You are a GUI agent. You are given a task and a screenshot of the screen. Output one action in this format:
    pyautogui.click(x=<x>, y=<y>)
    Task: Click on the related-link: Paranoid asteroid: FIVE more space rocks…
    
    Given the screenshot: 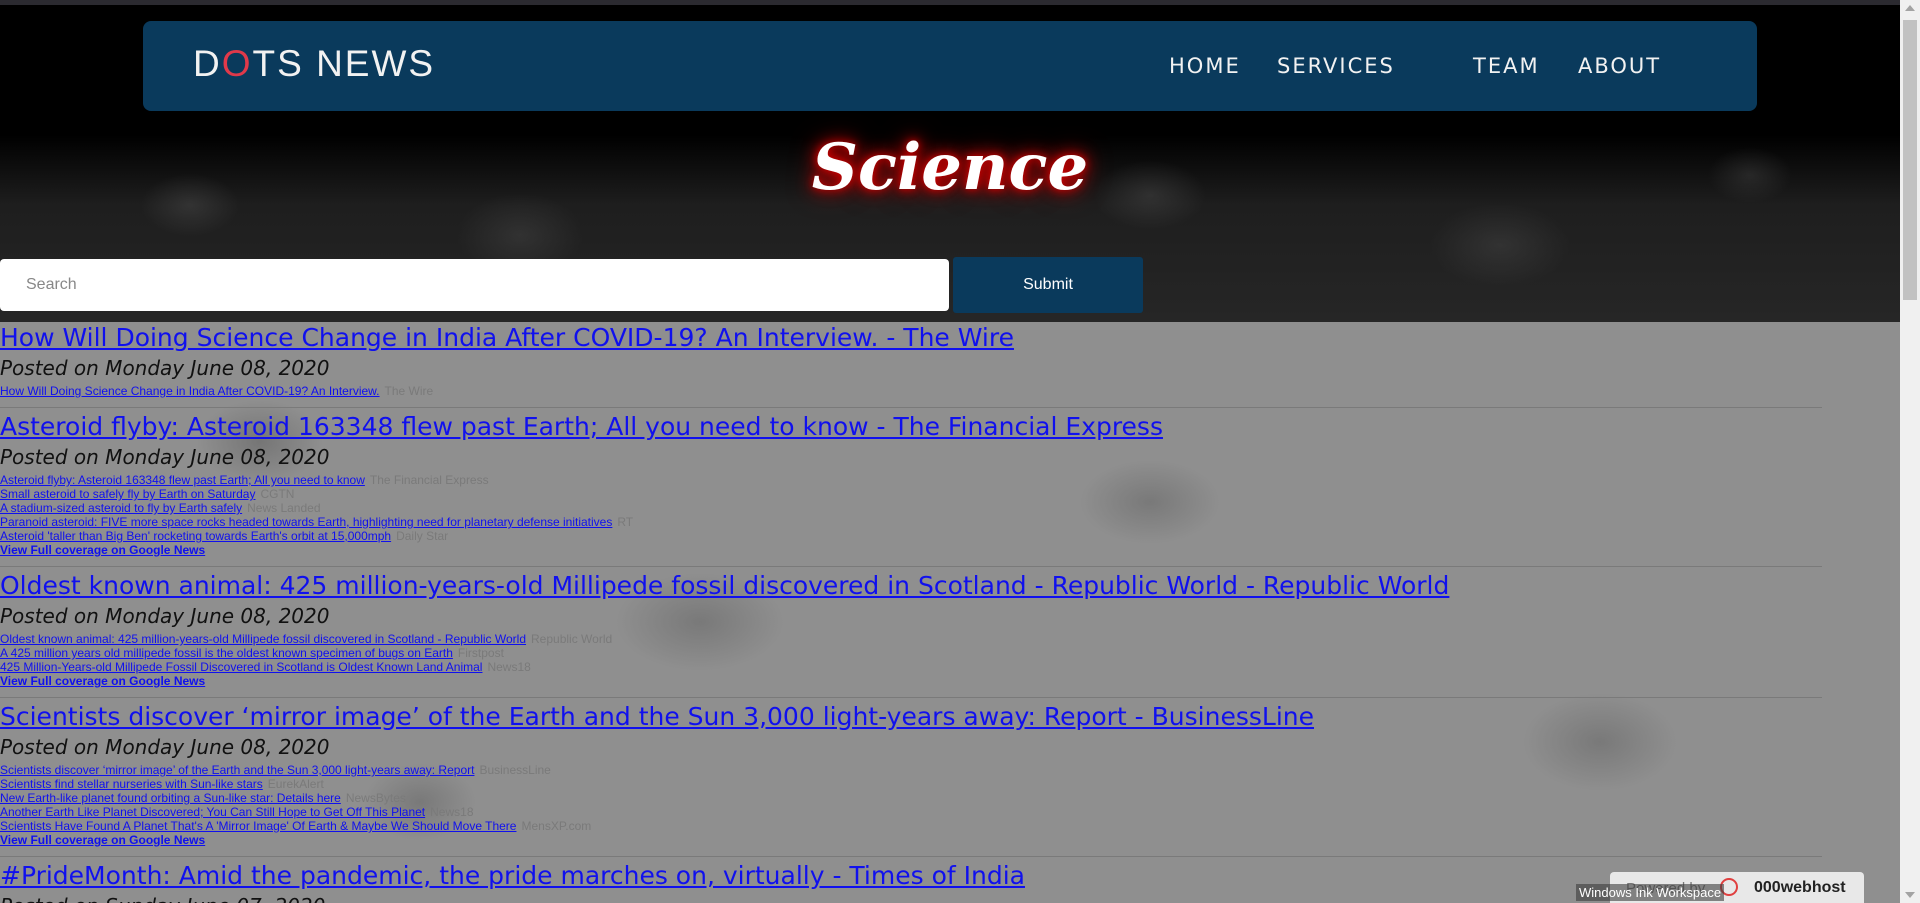 What is the action you would take?
    pyautogui.click(x=306, y=522)
    